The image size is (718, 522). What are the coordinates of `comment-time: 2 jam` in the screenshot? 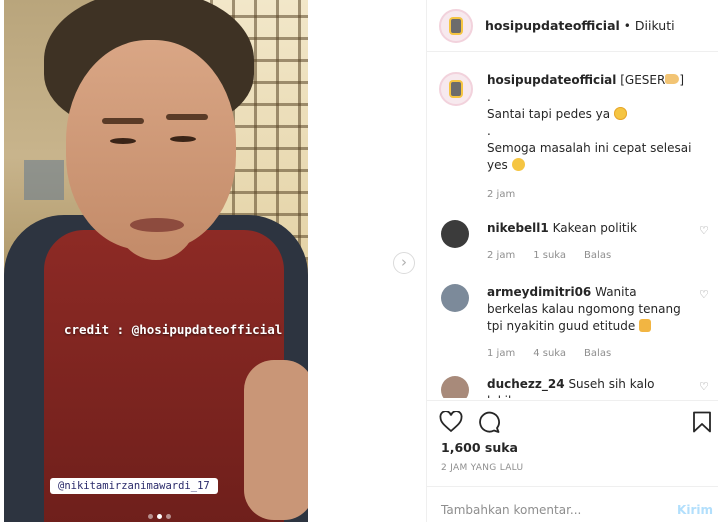 It's located at (501, 255).